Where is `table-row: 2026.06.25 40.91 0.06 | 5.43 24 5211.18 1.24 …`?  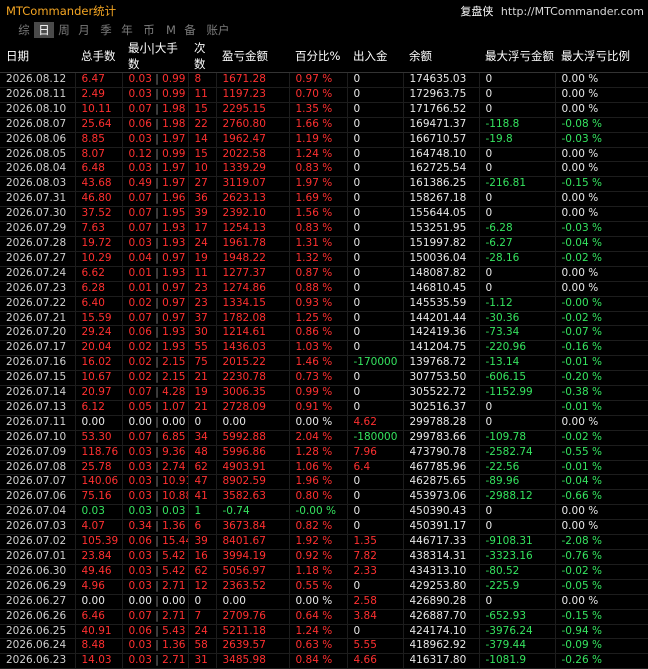
table-row: 2026.06.25 40.91 0.06 | 5.43 24 5211.18 1.24 … is located at coordinates (324, 632).